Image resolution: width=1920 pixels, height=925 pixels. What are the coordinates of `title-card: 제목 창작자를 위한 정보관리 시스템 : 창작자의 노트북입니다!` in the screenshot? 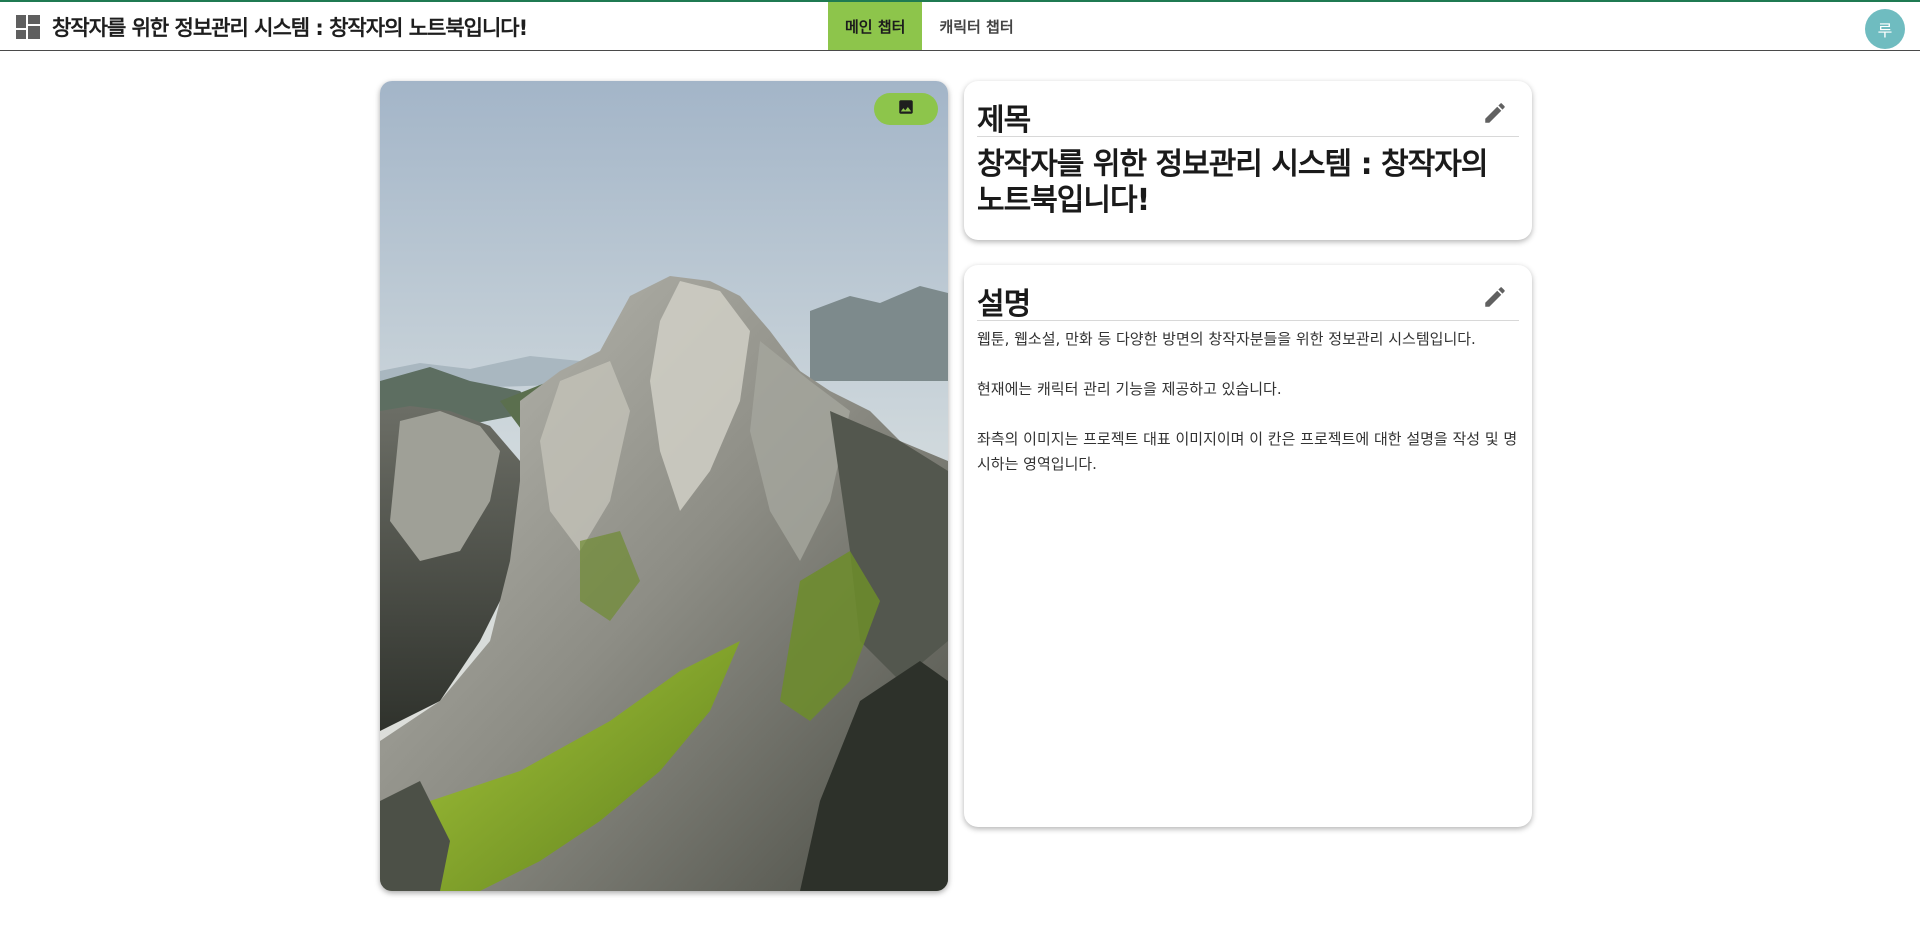 It's located at (1248, 160).